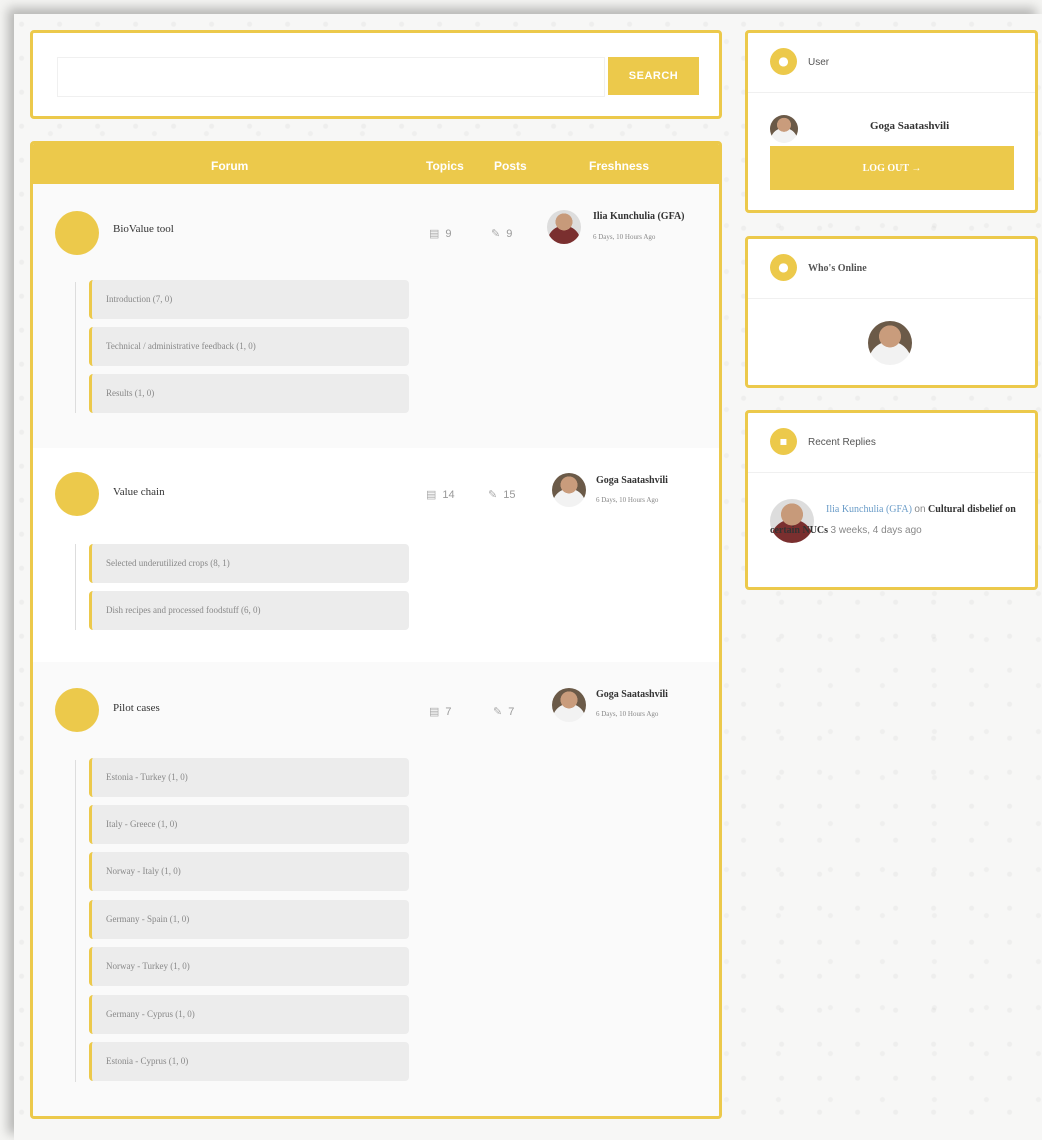 This screenshot has height=1140, width=1042. Describe the element at coordinates (249, 1061) in the screenshot. I see `subforum-item: Estonia - Cyprus (1, 0)` at that location.